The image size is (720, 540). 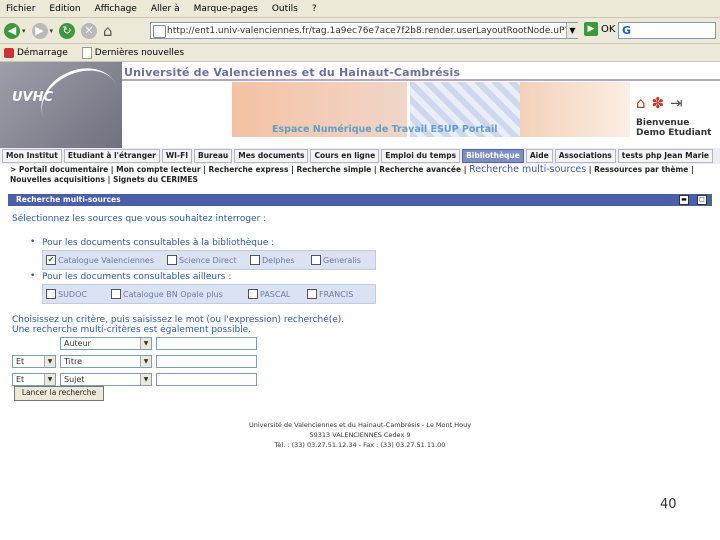 What do you see at coordinates (64, 9) in the screenshot?
I see `menu-edition: Edition` at bounding box center [64, 9].